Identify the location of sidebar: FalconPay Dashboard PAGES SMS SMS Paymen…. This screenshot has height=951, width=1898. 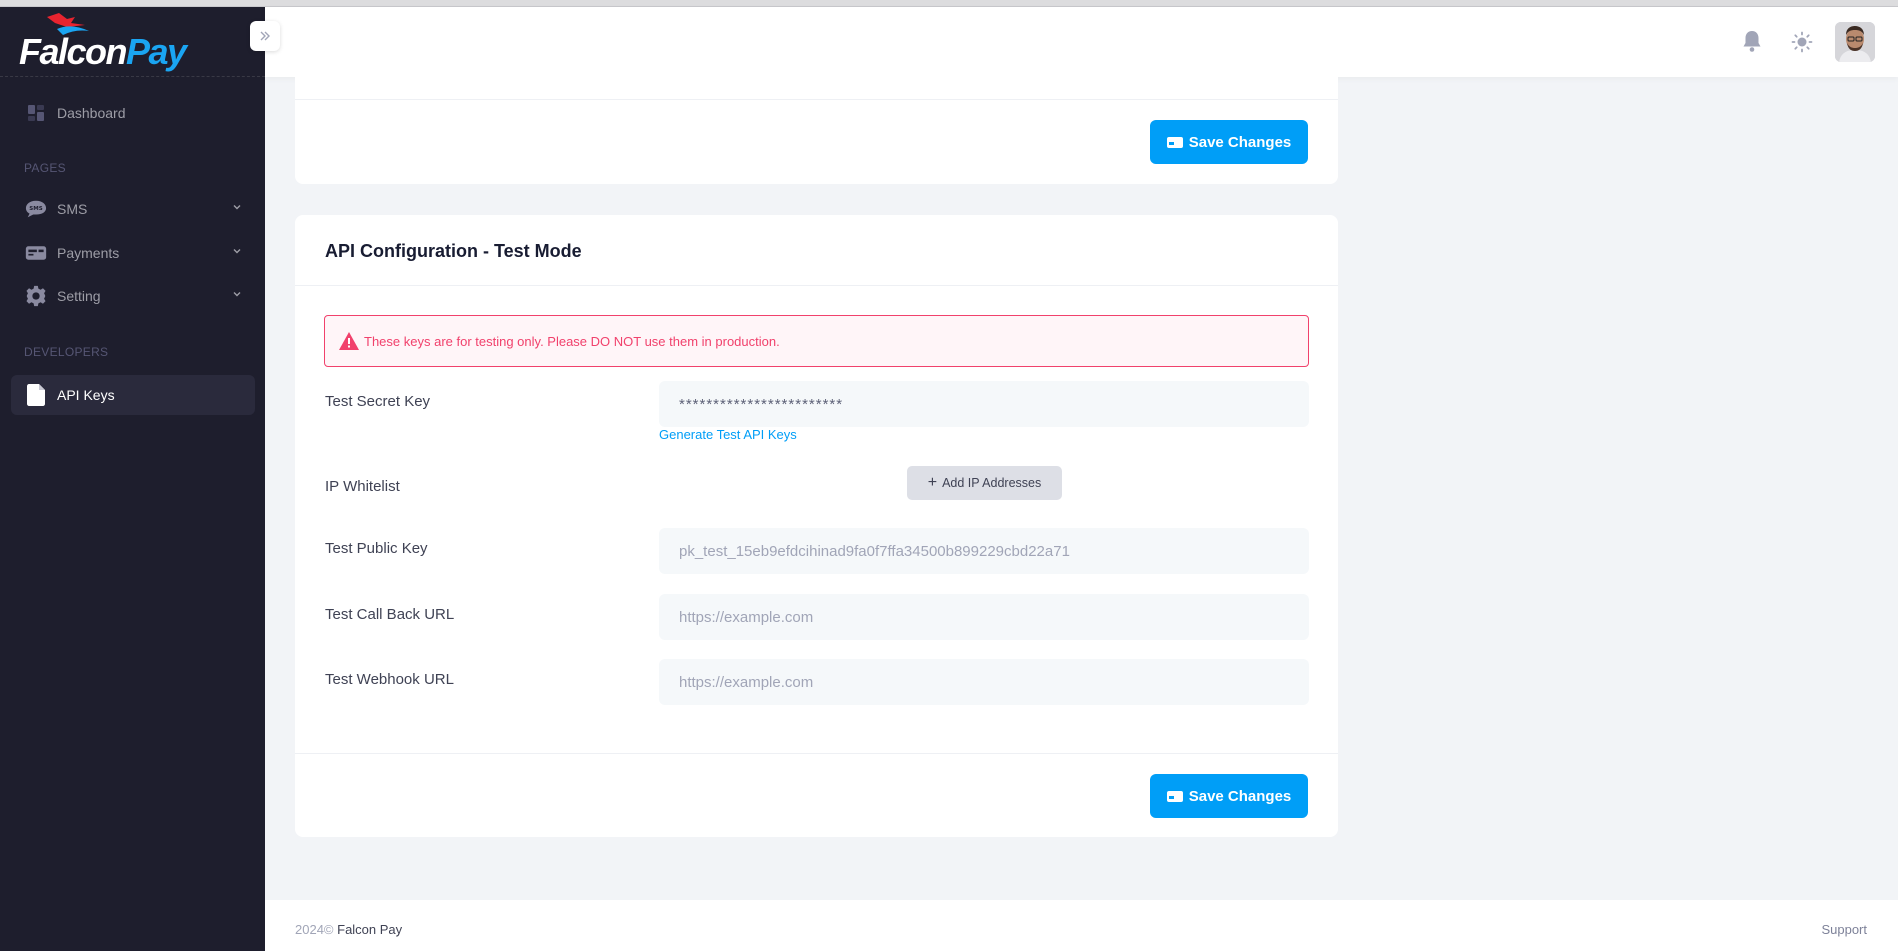
(132, 479).